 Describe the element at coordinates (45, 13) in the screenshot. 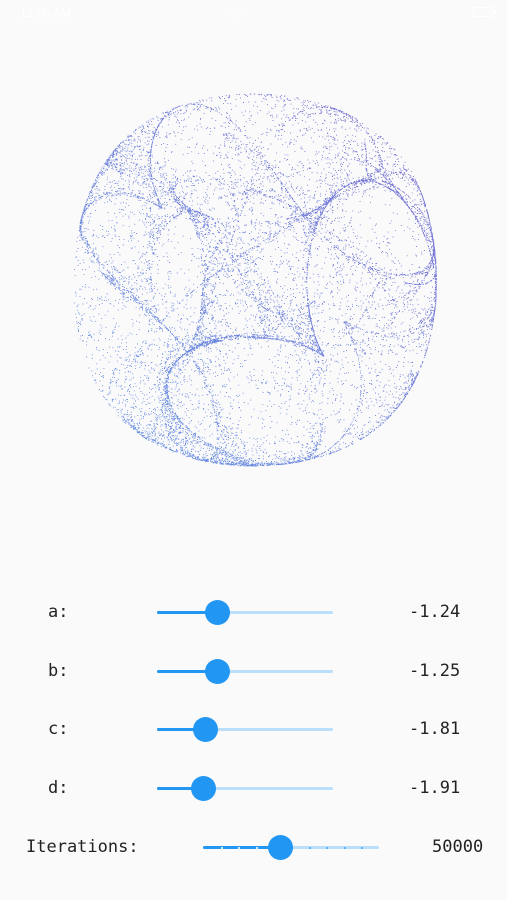

I see `status-time: 12:00 AM` at that location.